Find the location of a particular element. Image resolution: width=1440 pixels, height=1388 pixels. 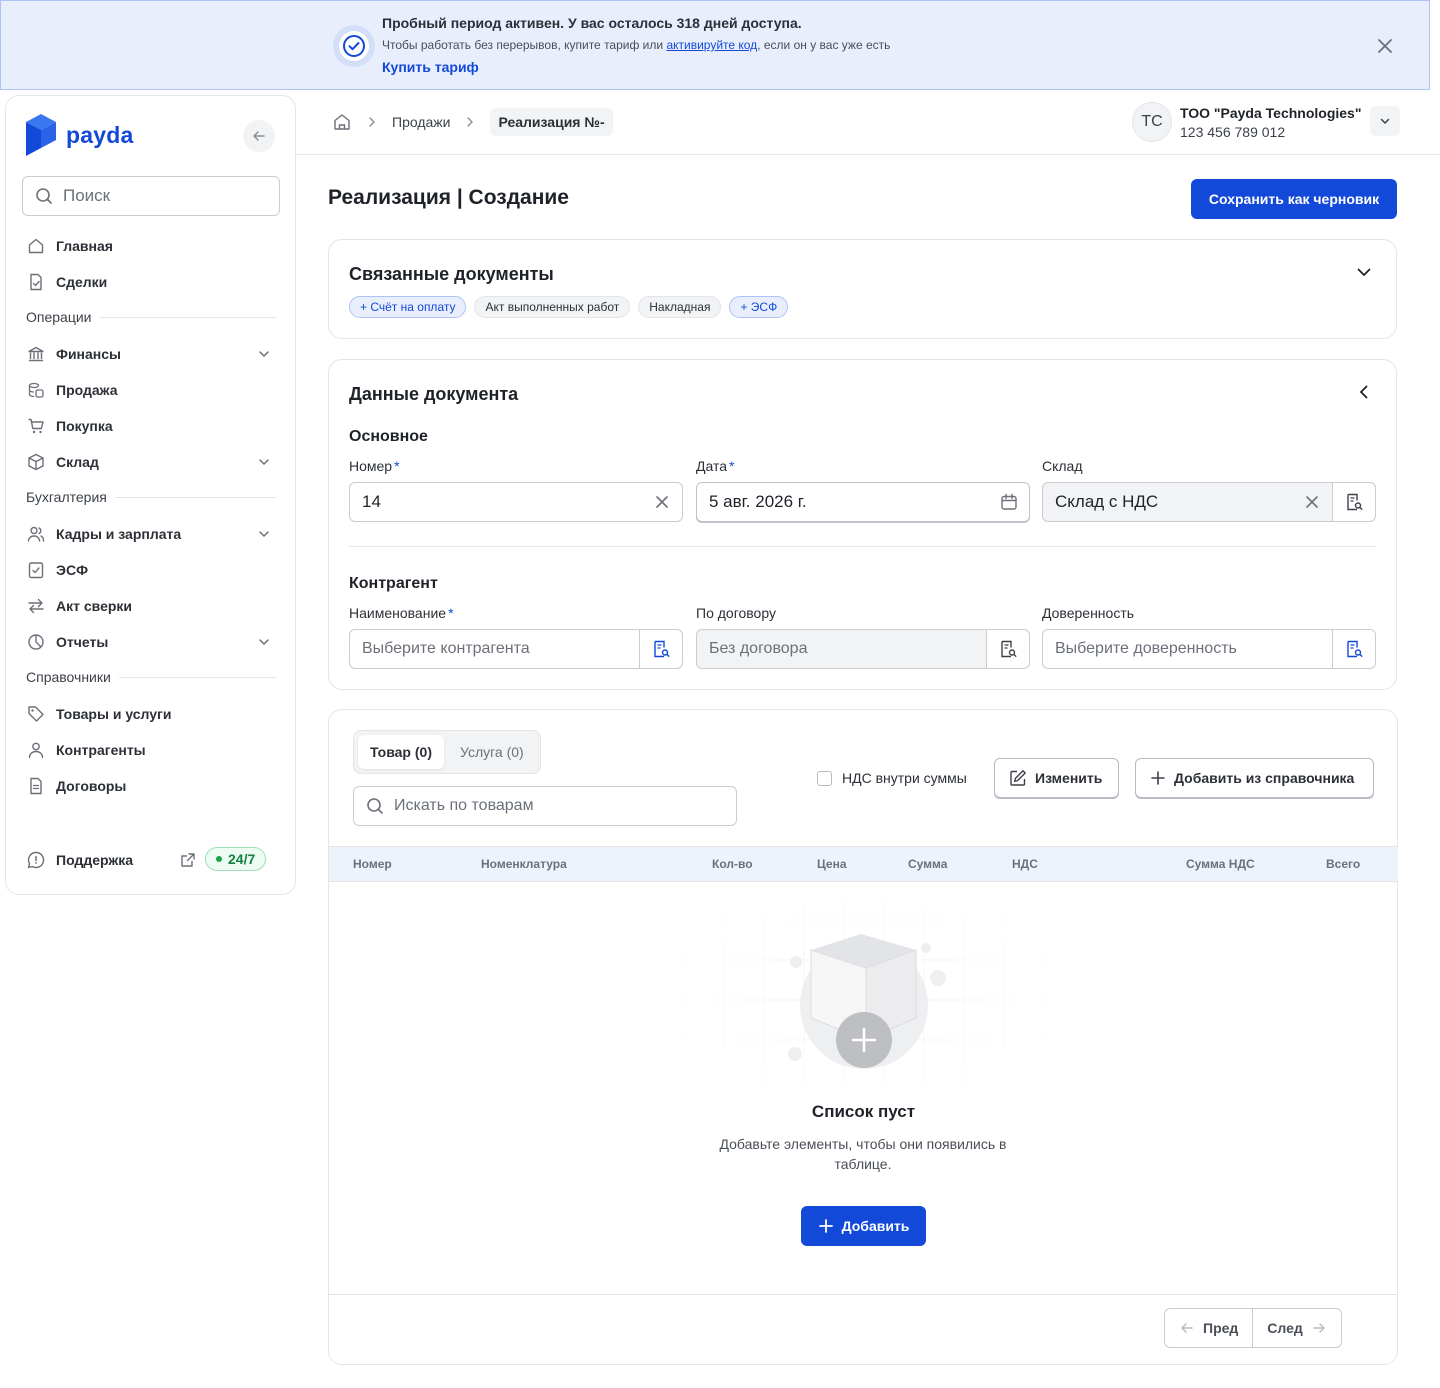

sidebar-item-purchase: Покупка is located at coordinates (151, 426).